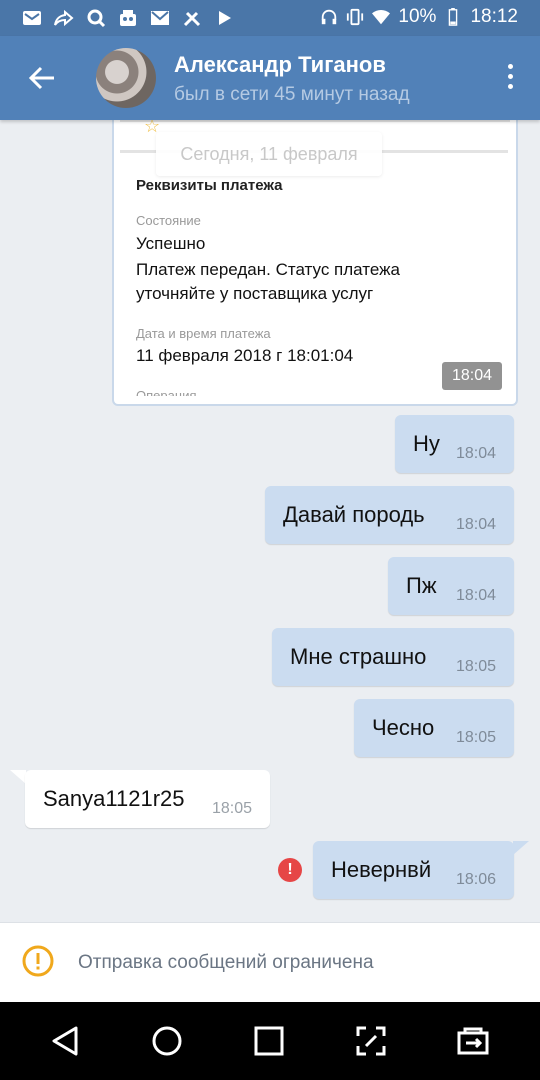 The image size is (540, 1080). I want to click on screen-switch-icon, so click(473, 1041).